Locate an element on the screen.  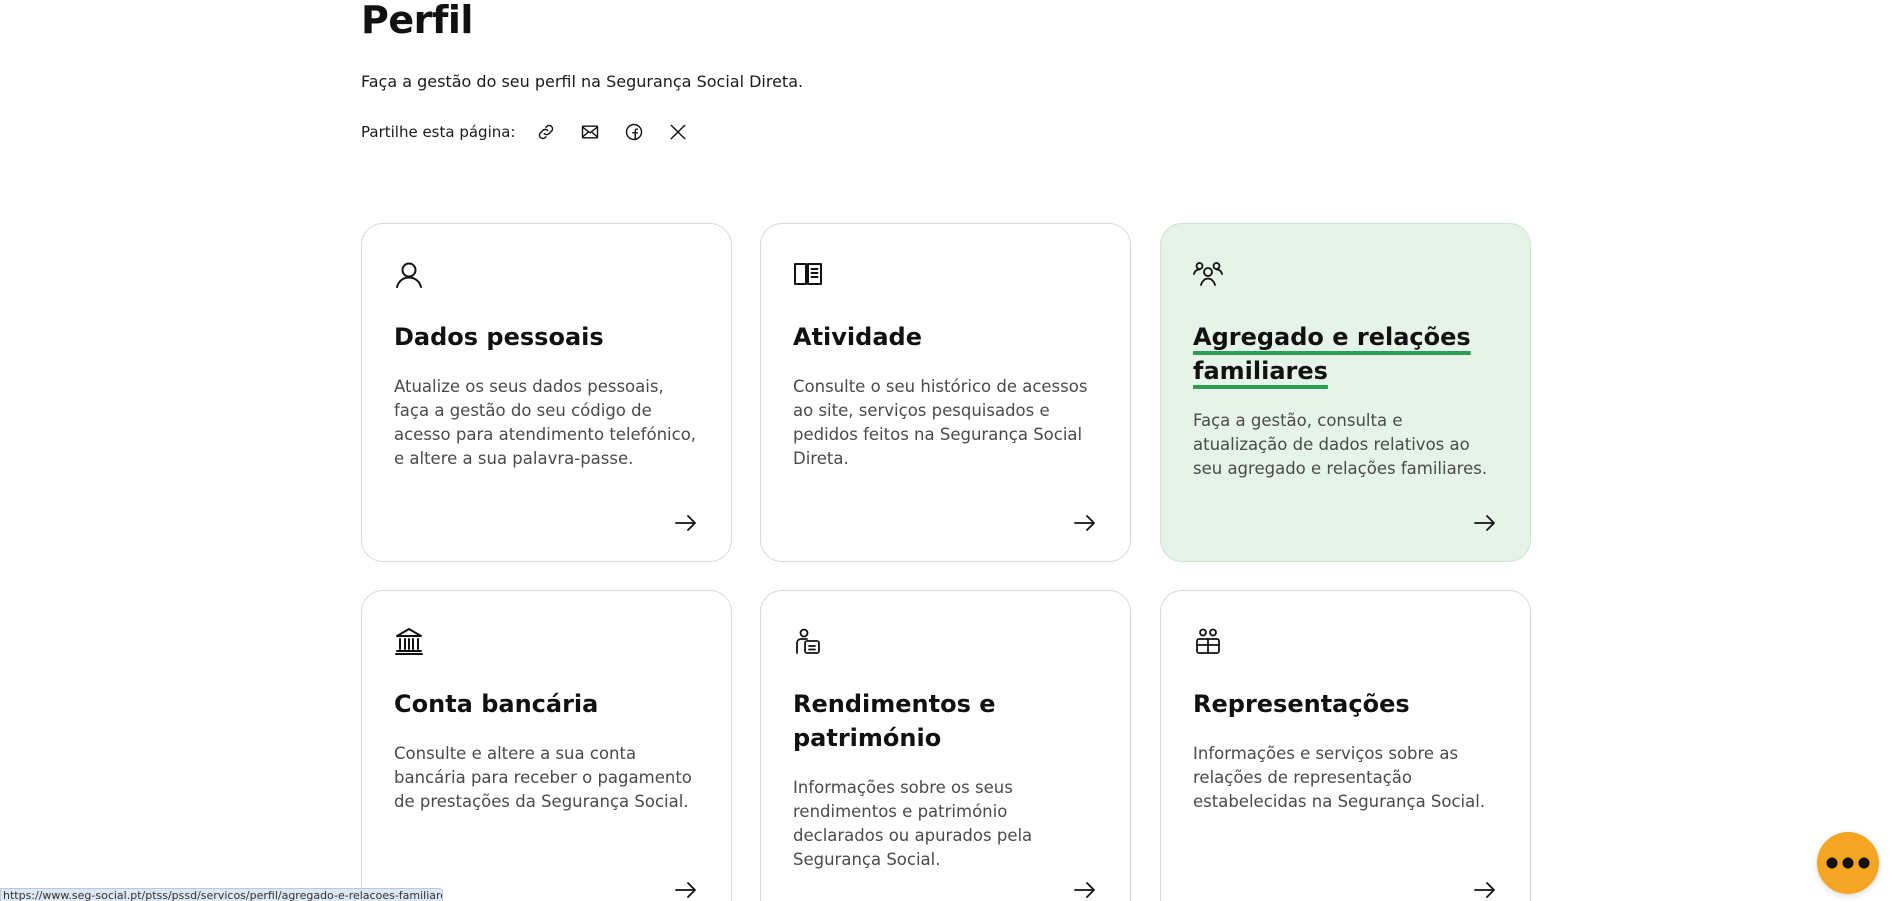
book-icon is located at coordinates (808, 274).